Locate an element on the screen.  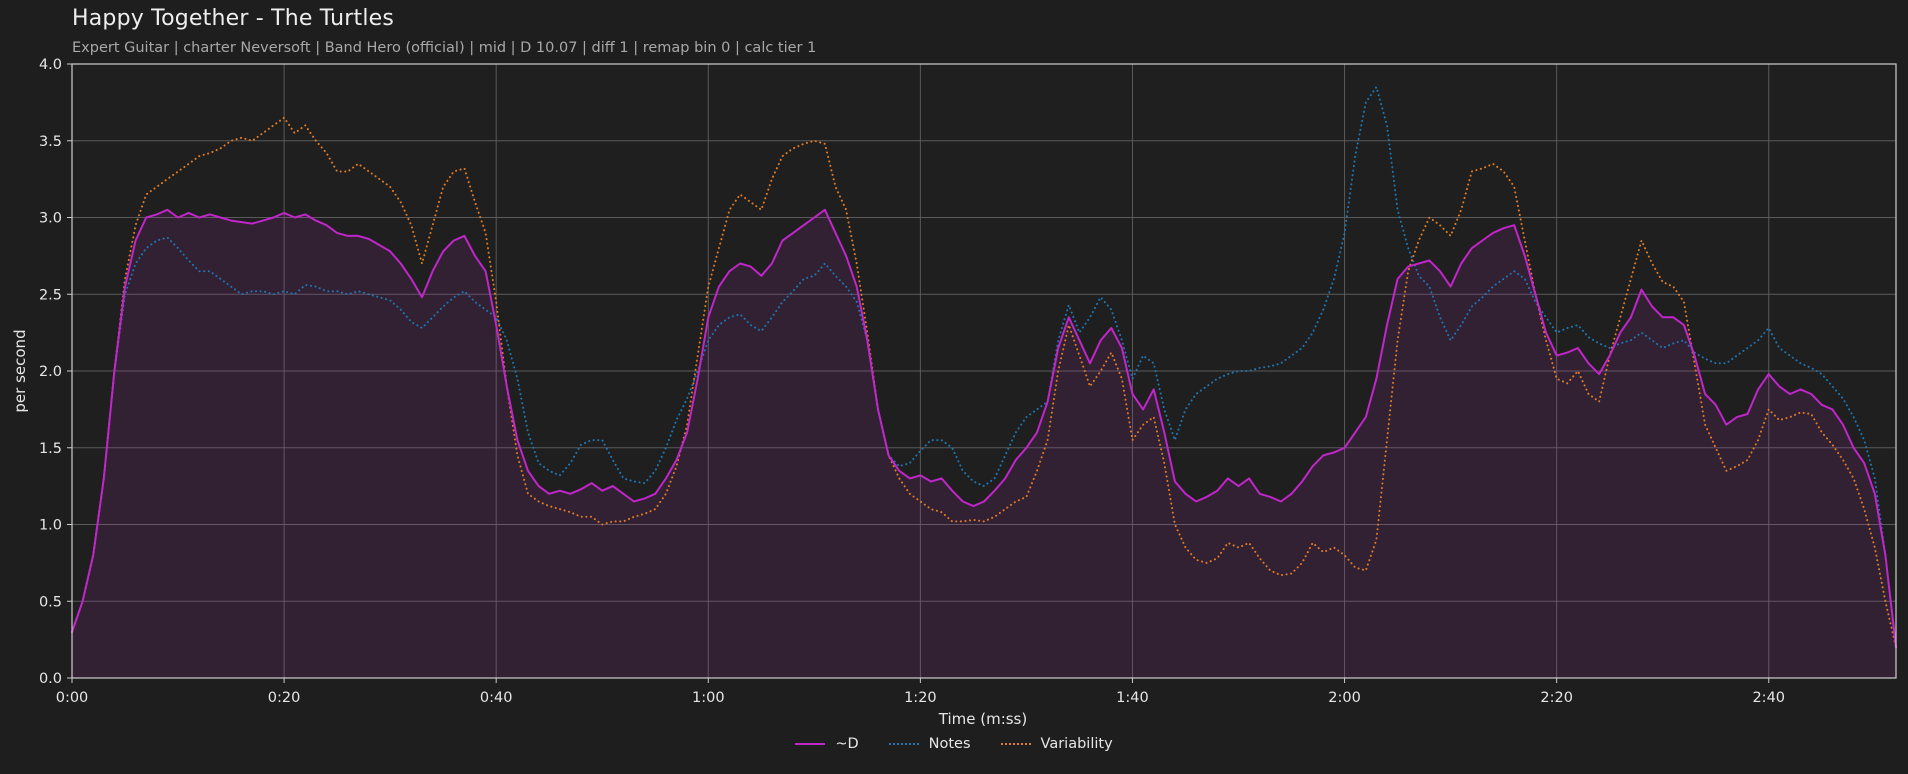
y-tick-label: 1.0 is located at coordinates (50, 526).